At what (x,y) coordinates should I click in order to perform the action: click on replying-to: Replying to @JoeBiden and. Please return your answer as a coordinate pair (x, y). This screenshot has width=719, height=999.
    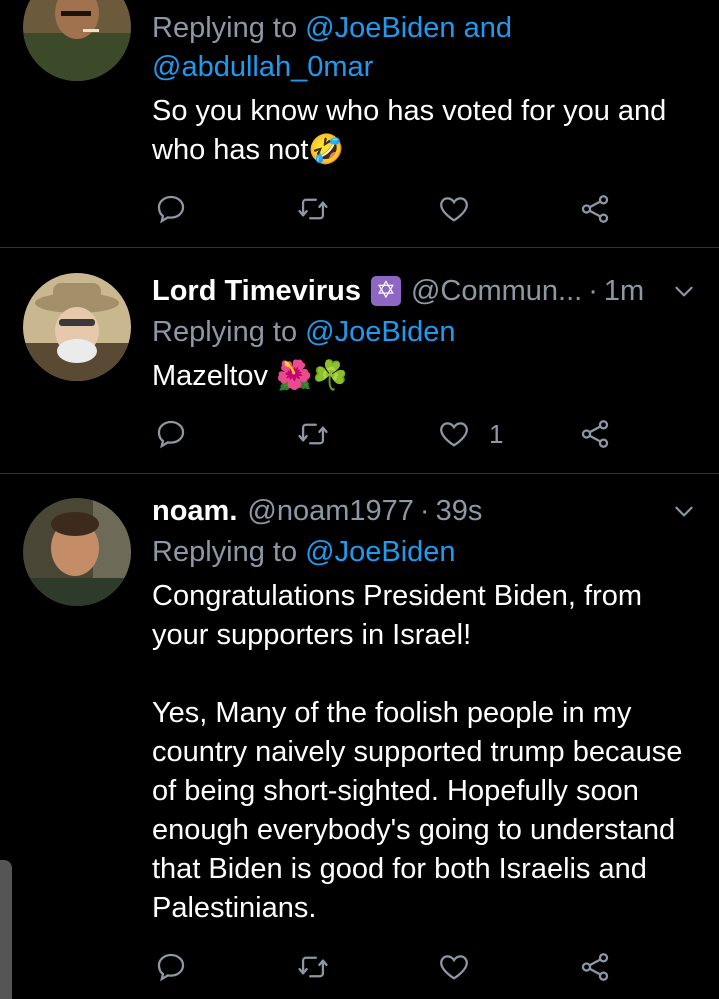
    Looking at the image, I should click on (332, 28).